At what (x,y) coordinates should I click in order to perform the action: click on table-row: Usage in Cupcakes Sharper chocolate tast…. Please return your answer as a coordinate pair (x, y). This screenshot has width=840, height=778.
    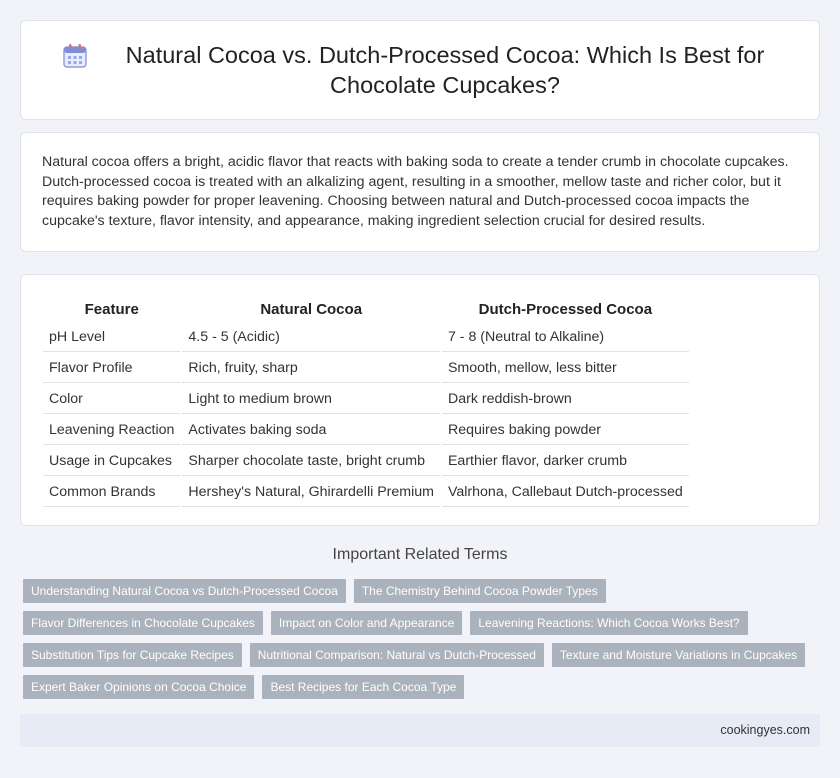
    Looking at the image, I should click on (366, 461).